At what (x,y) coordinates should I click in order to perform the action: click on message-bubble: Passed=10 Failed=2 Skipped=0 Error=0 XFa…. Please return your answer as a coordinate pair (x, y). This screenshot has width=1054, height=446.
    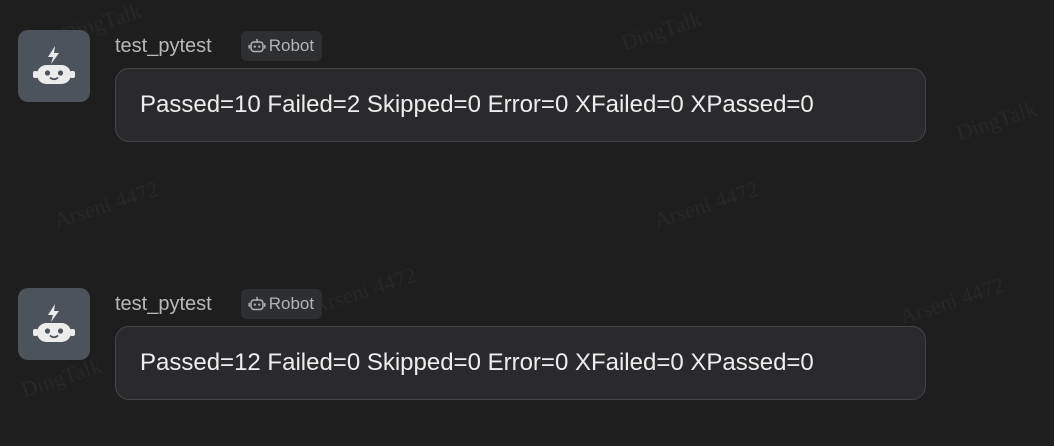
    Looking at the image, I should click on (520, 105).